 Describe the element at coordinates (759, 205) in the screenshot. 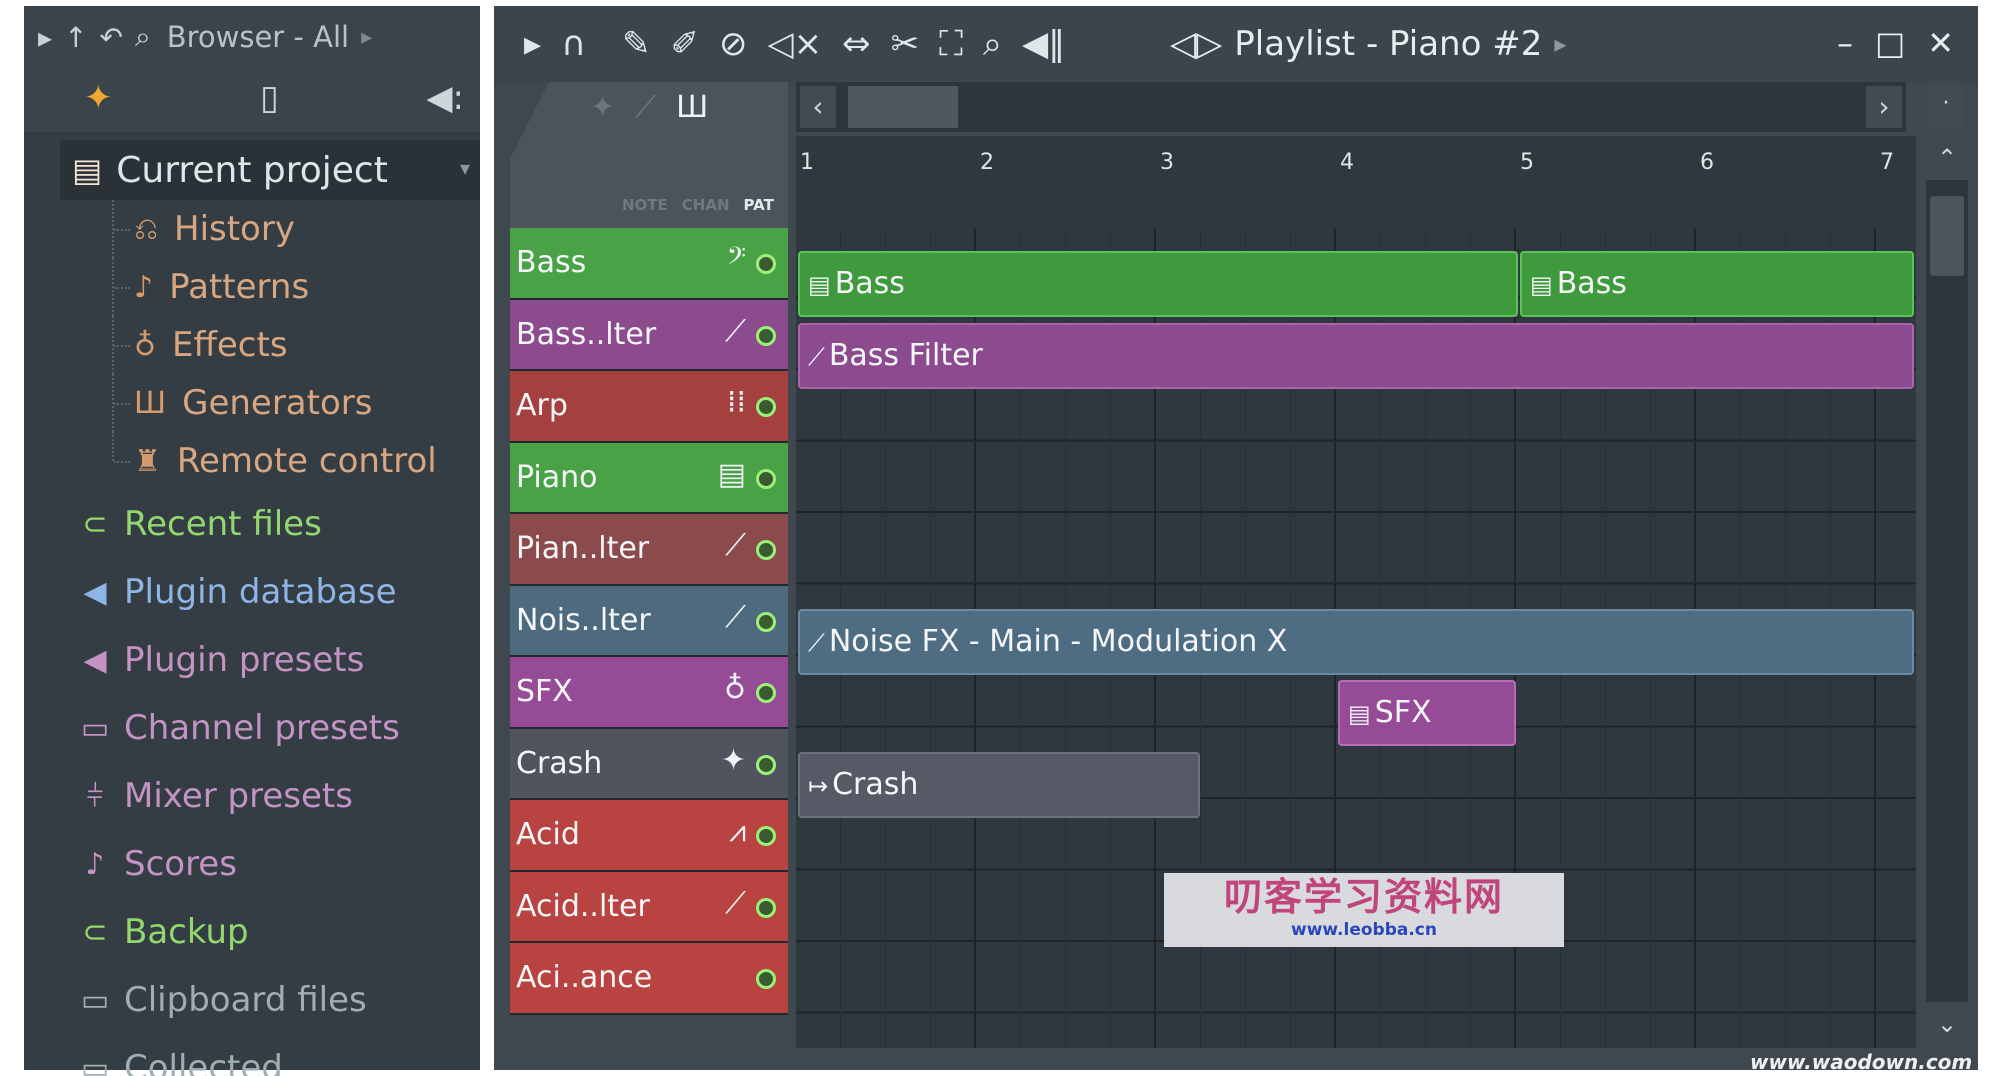

I see `mode-pat: PAT` at that location.